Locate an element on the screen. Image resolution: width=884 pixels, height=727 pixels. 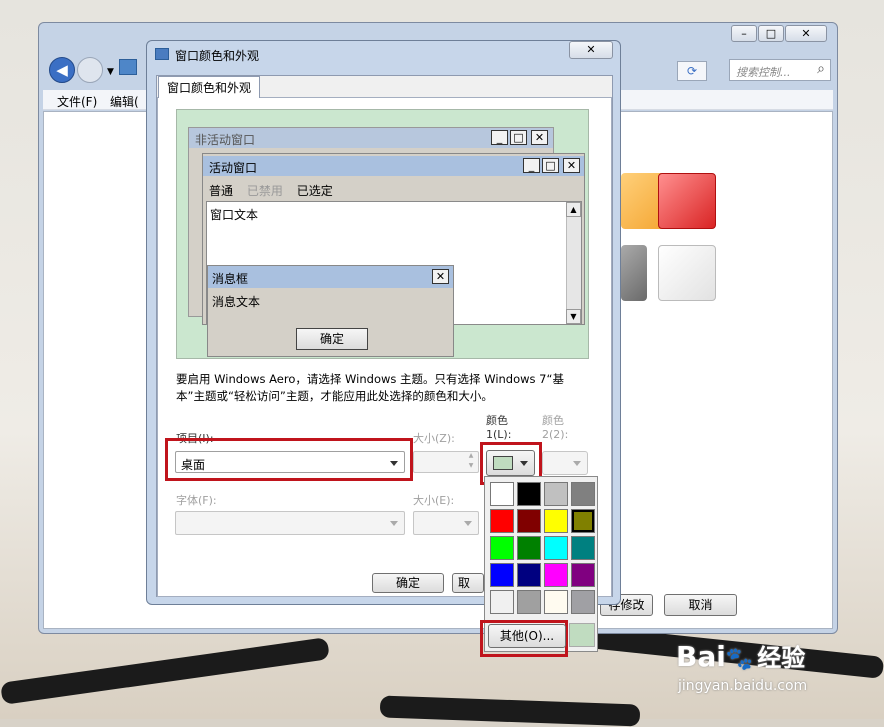
font-size-label: 大小(E): is located at coordinates (434, 500).